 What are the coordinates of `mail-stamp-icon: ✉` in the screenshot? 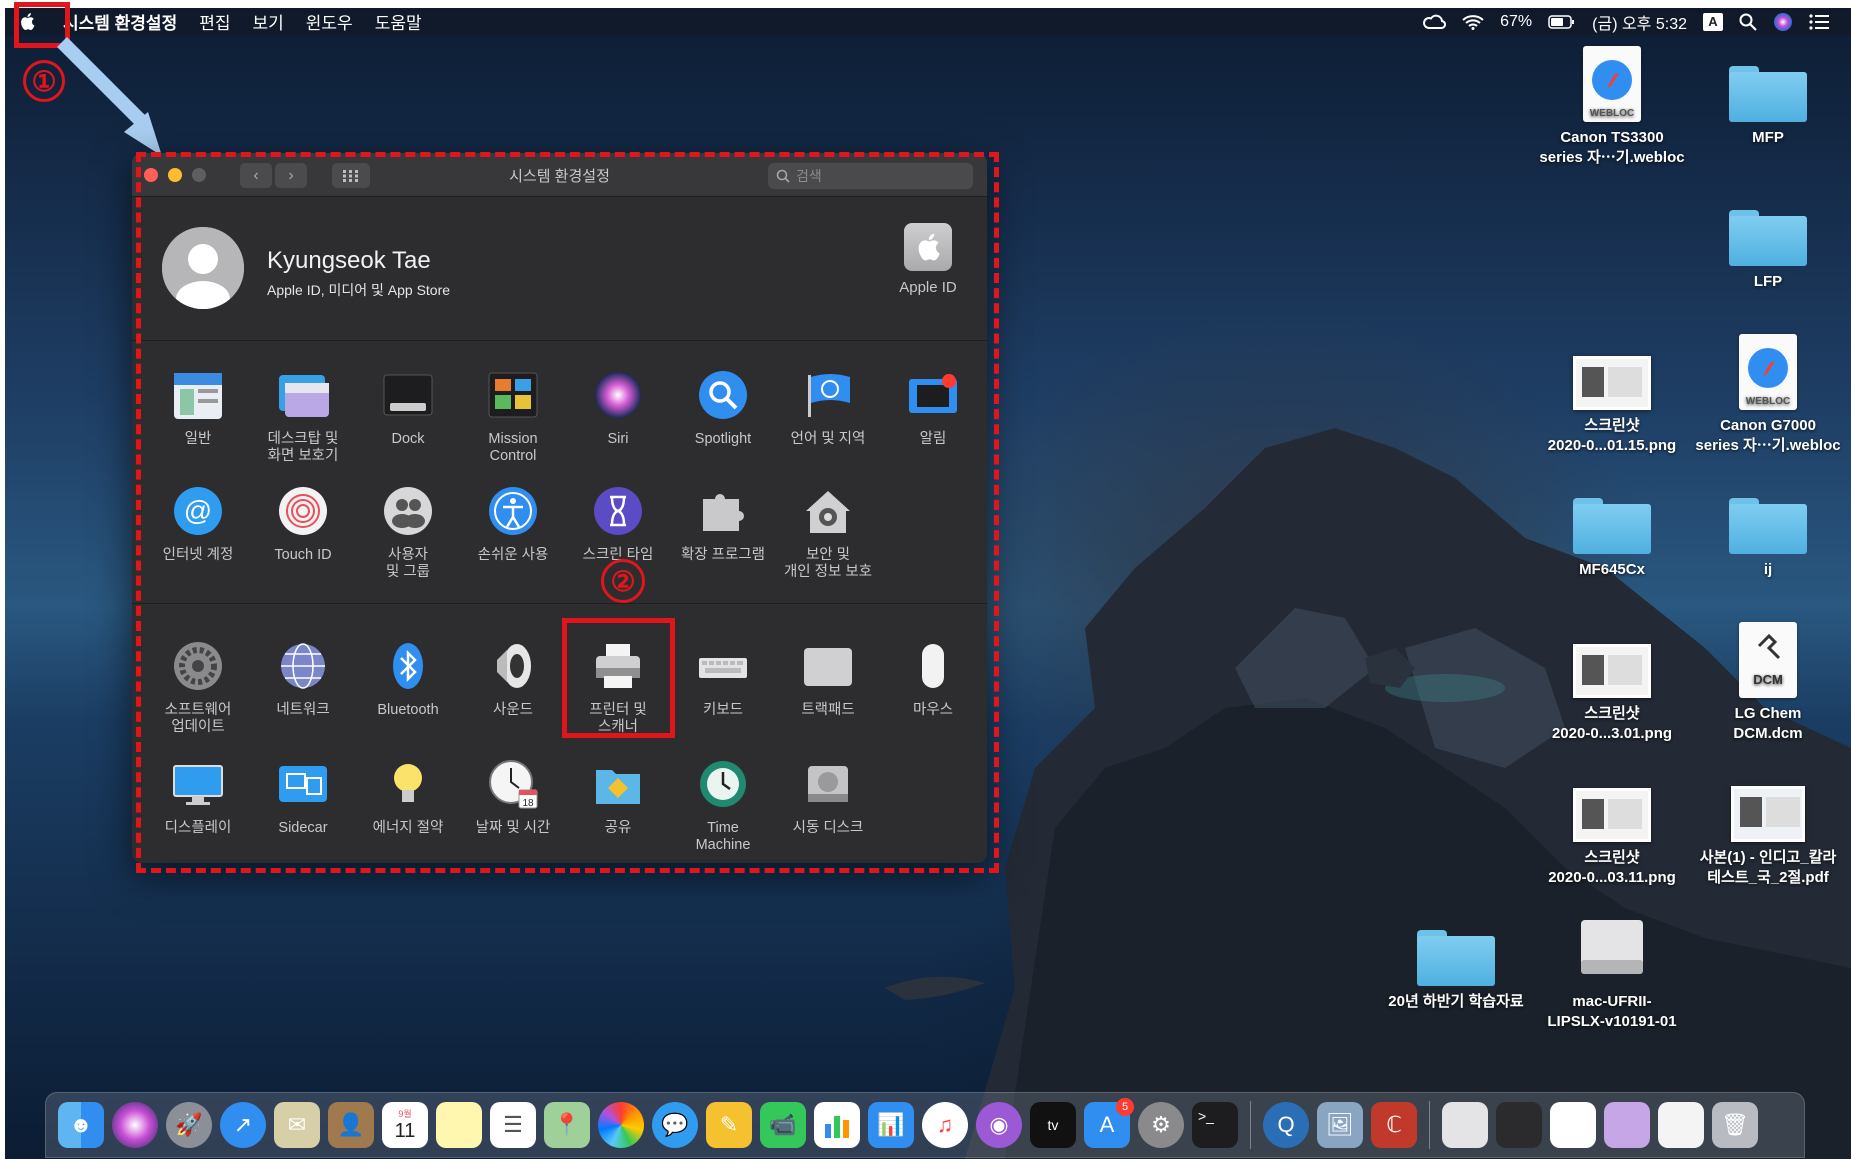 It's located at (297, 1125).